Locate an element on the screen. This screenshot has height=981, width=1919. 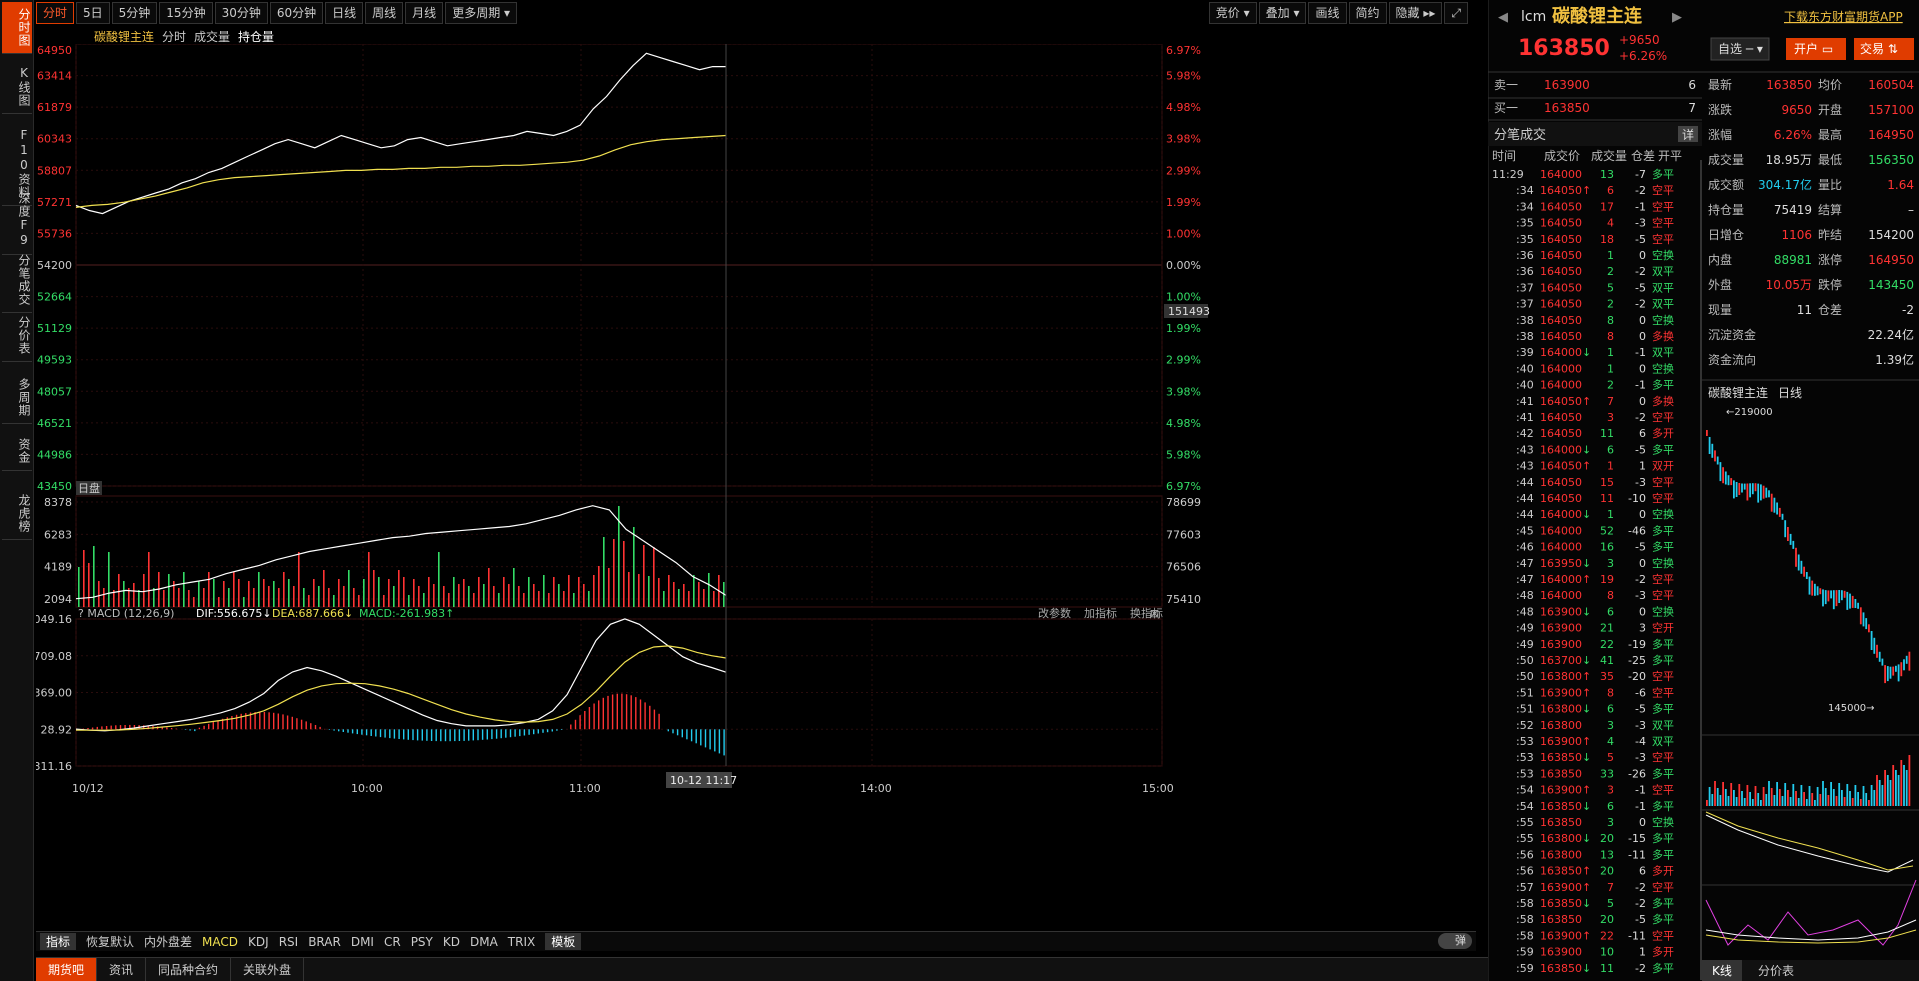
tool-button-4: 隐藏 ▸▸ is located at coordinates (1415, 13).